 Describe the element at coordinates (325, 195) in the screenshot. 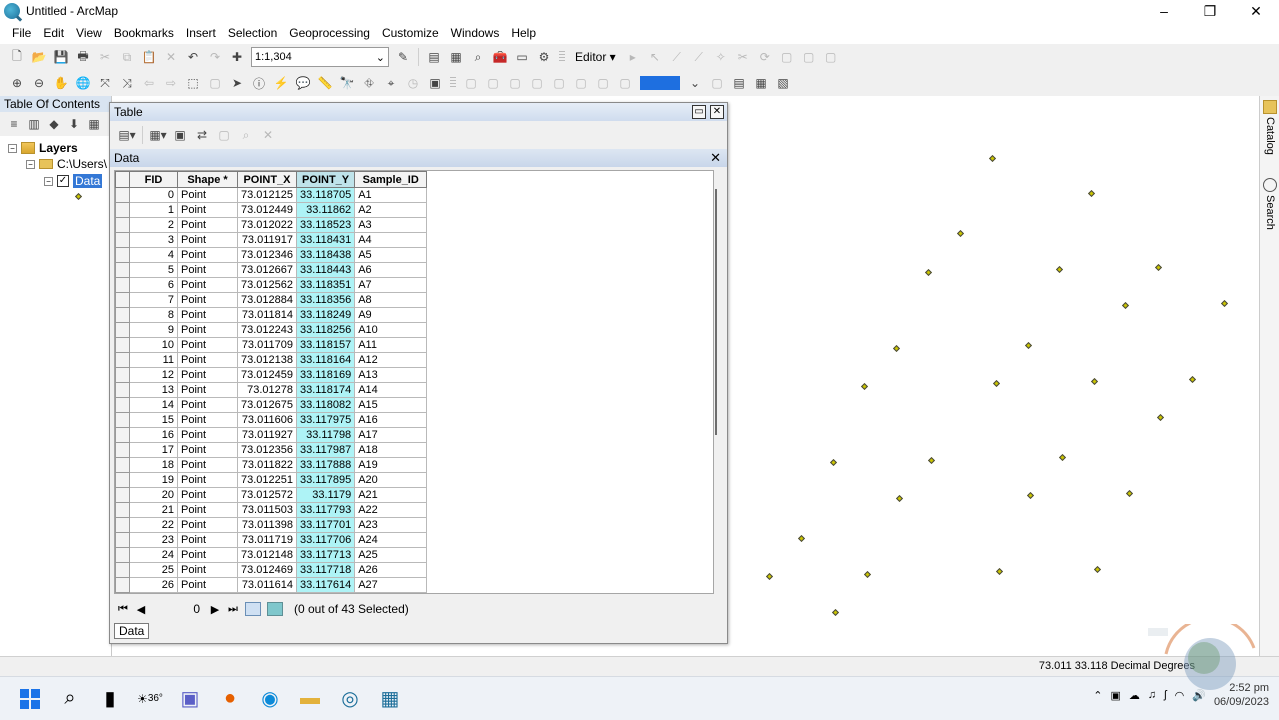

I see `cell-point-y: 33.118705` at that location.